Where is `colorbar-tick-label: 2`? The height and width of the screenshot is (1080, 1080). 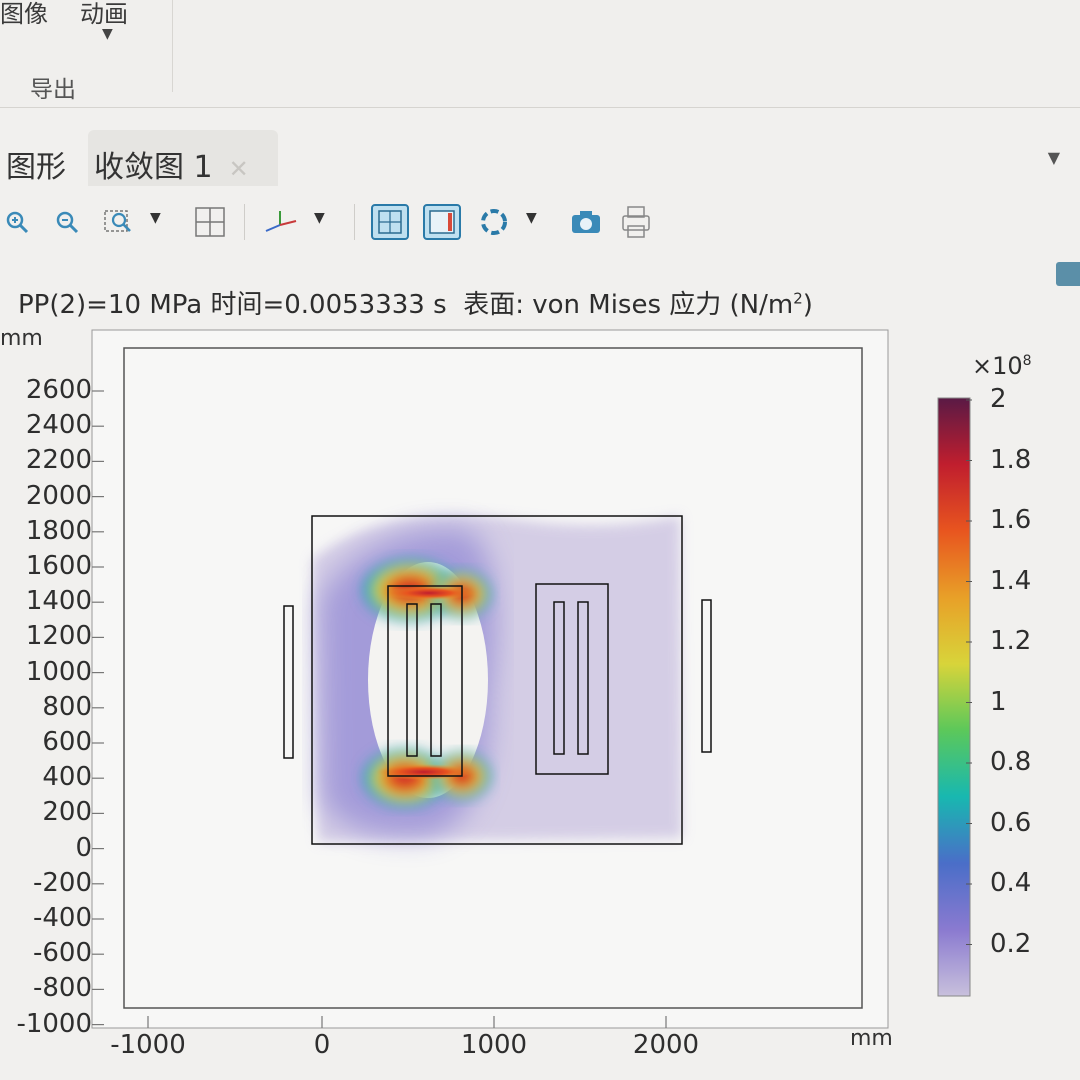
colorbar-tick-label: 2 is located at coordinates (998, 399).